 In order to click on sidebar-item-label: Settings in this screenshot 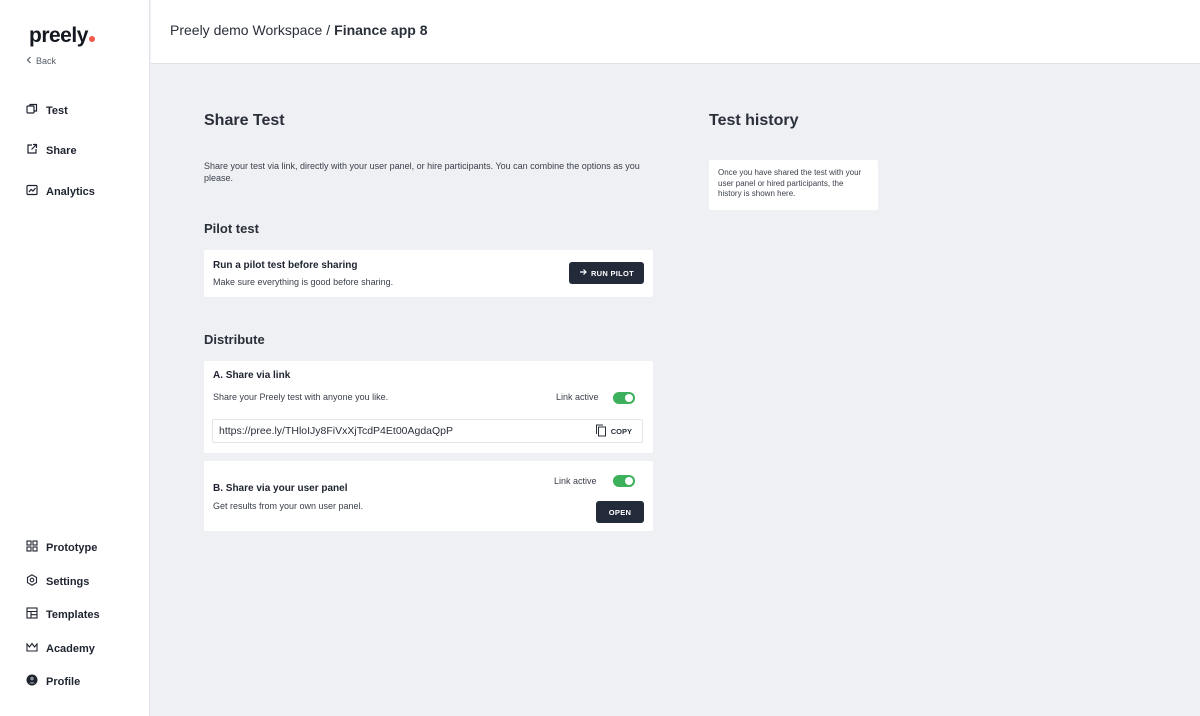, I will do `click(68, 581)`.